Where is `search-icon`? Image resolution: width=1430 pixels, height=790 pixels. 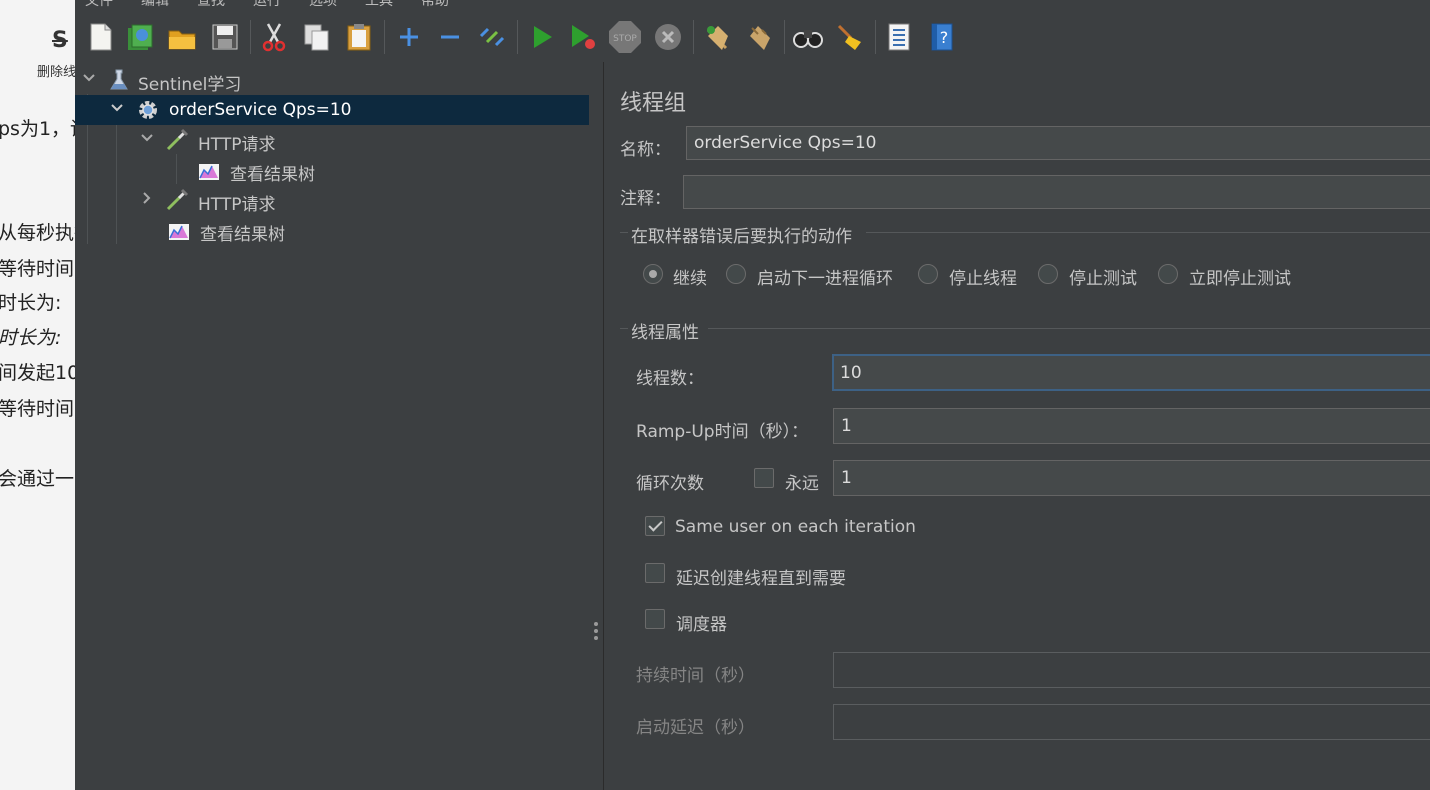 search-icon is located at coordinates (808, 37).